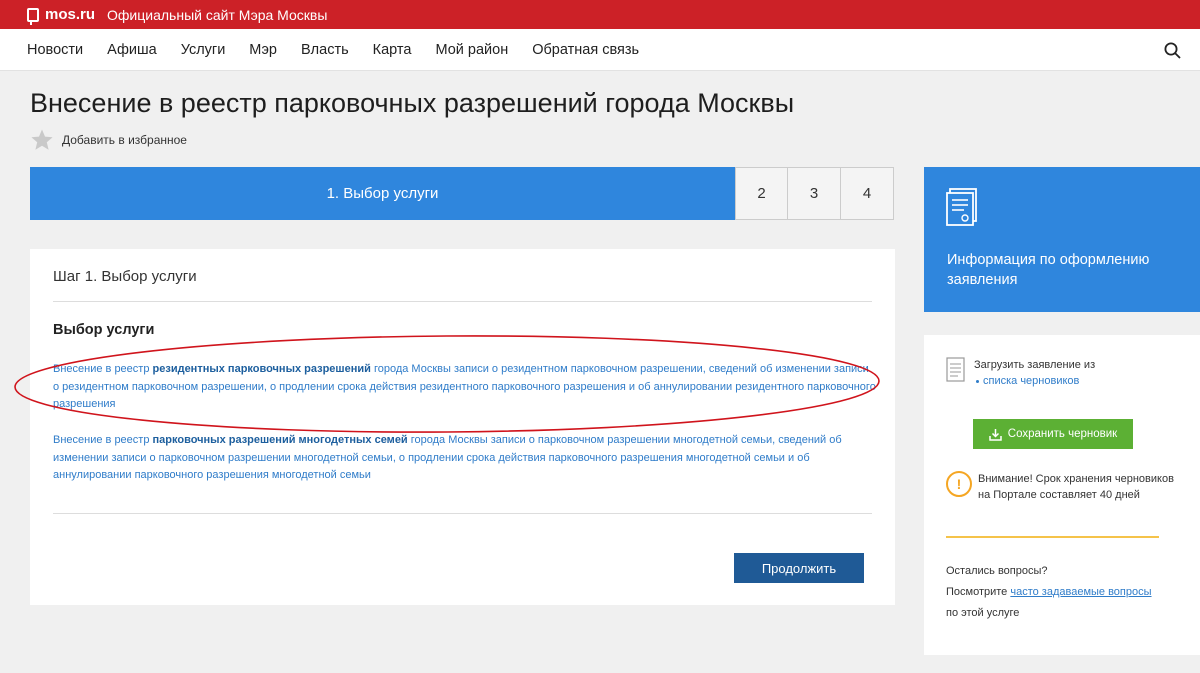  What do you see at coordinates (33, 16) in the screenshot?
I see `mos-logo-icon` at bounding box center [33, 16].